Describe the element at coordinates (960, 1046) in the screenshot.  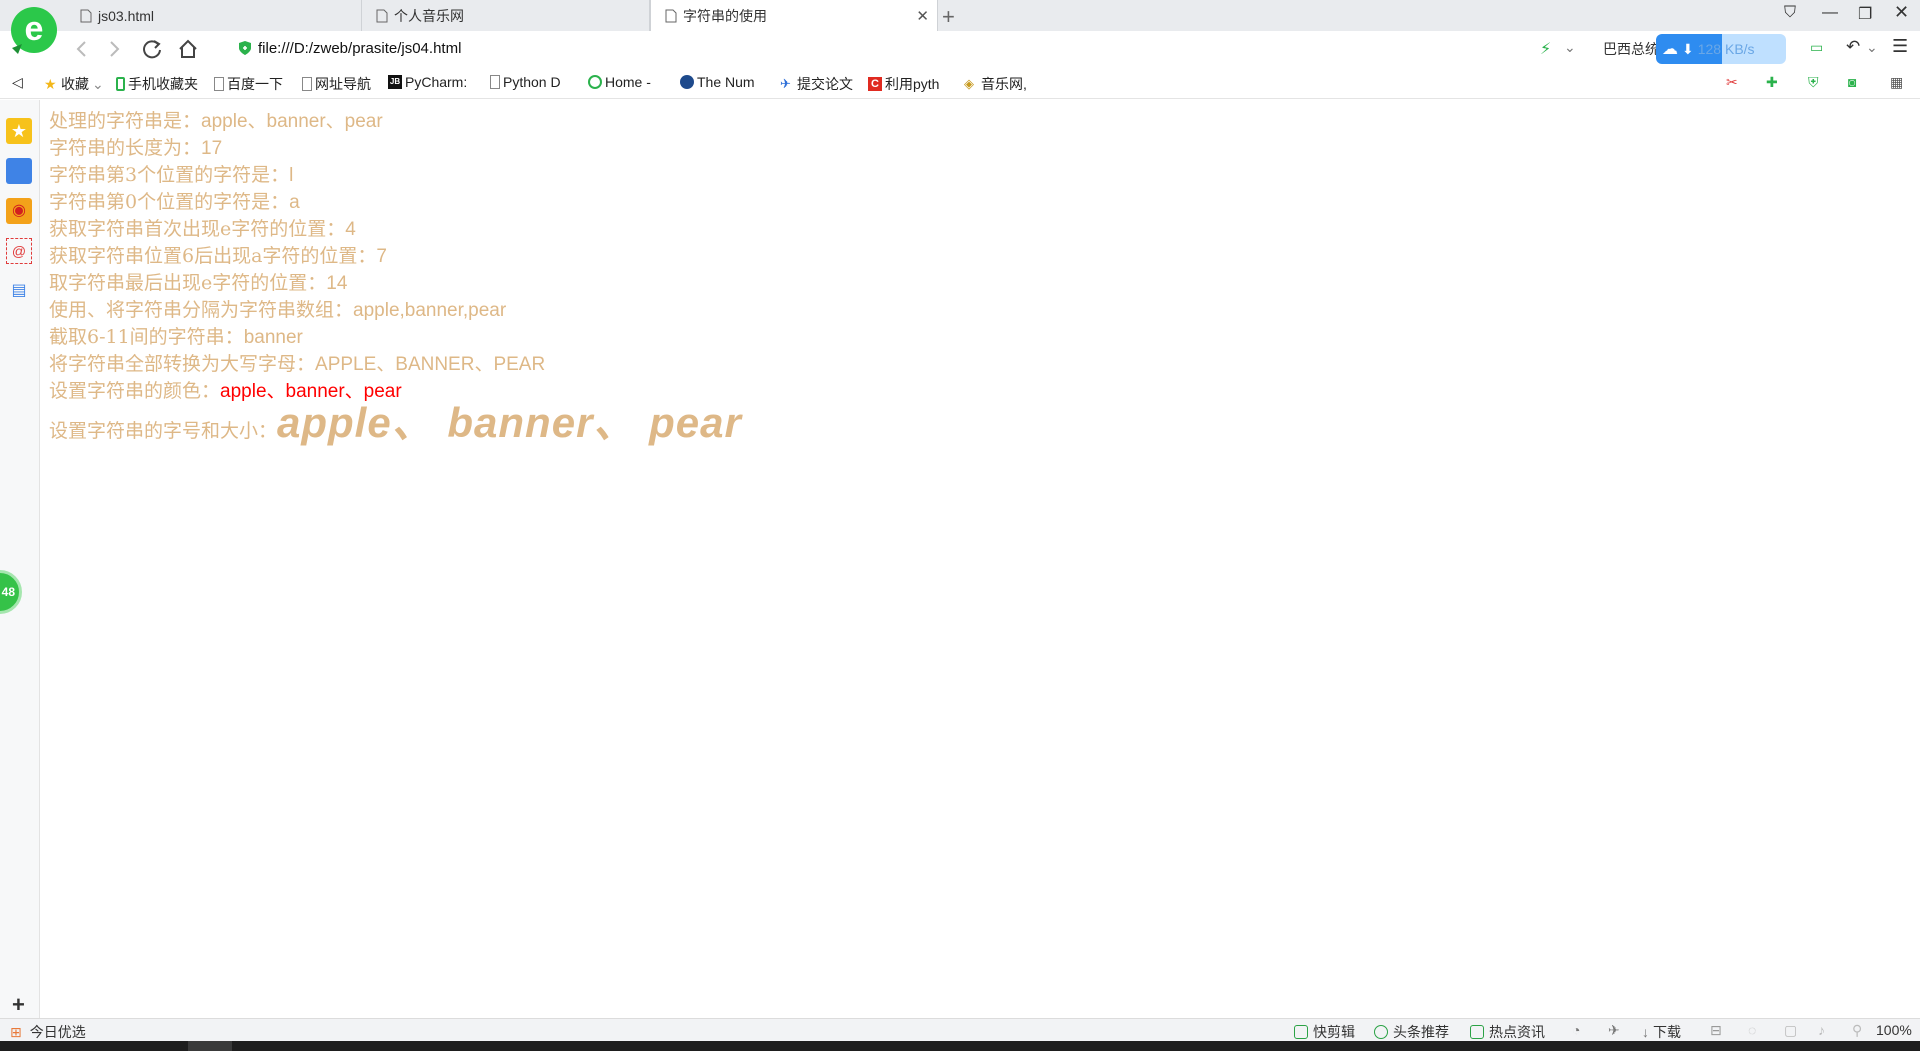
I see `taskbar` at that location.